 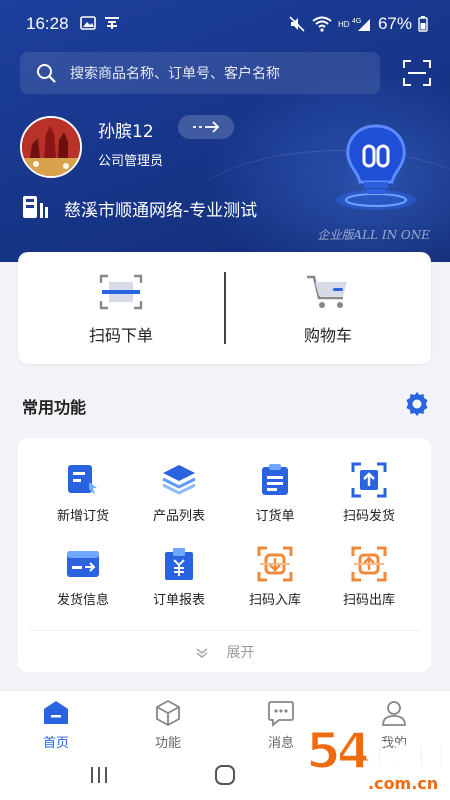 I want to click on scan-order-button: 扫码下单, so click(x=121, y=308).